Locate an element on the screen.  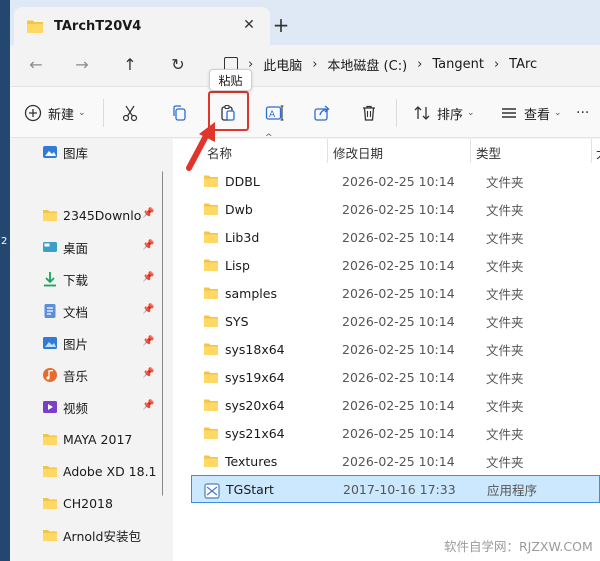
navigation-scrollbar is located at coordinates (162, 333).